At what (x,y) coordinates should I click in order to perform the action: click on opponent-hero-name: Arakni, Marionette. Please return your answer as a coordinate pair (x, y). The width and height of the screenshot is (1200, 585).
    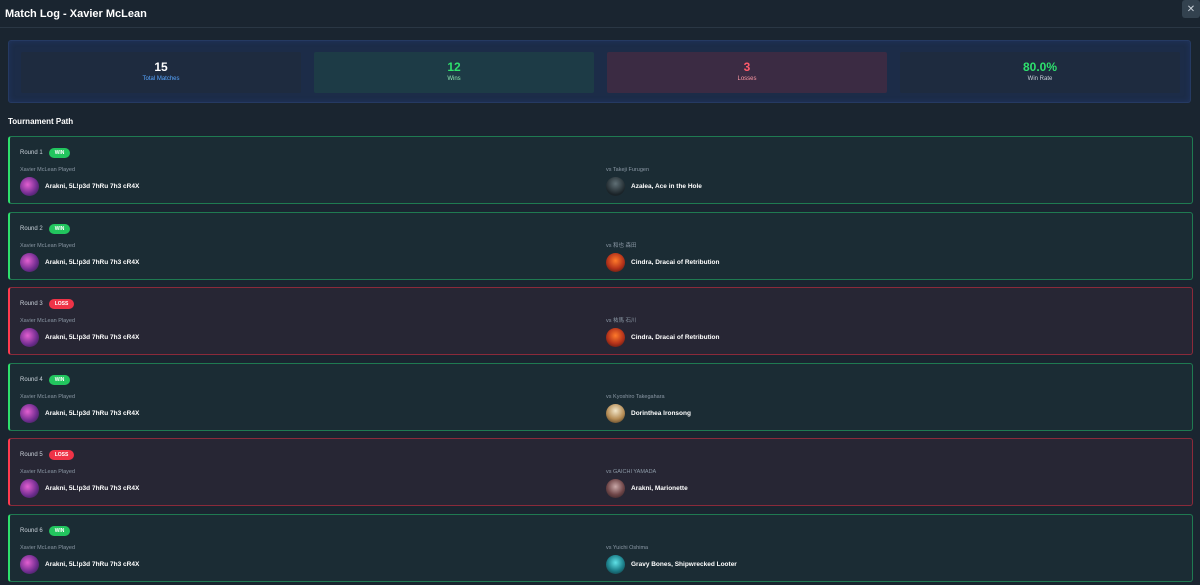
    Looking at the image, I should click on (659, 488).